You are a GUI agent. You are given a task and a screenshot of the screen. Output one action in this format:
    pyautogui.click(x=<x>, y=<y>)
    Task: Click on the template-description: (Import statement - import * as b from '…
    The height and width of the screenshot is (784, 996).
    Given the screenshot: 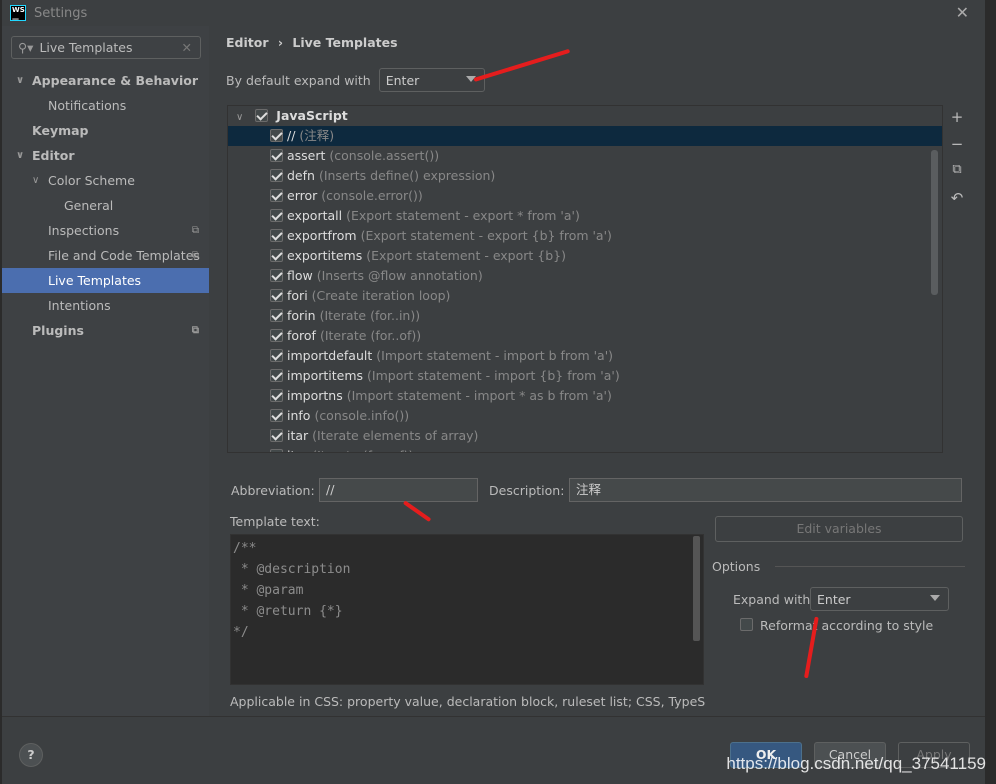 What is the action you would take?
    pyautogui.click(x=479, y=395)
    